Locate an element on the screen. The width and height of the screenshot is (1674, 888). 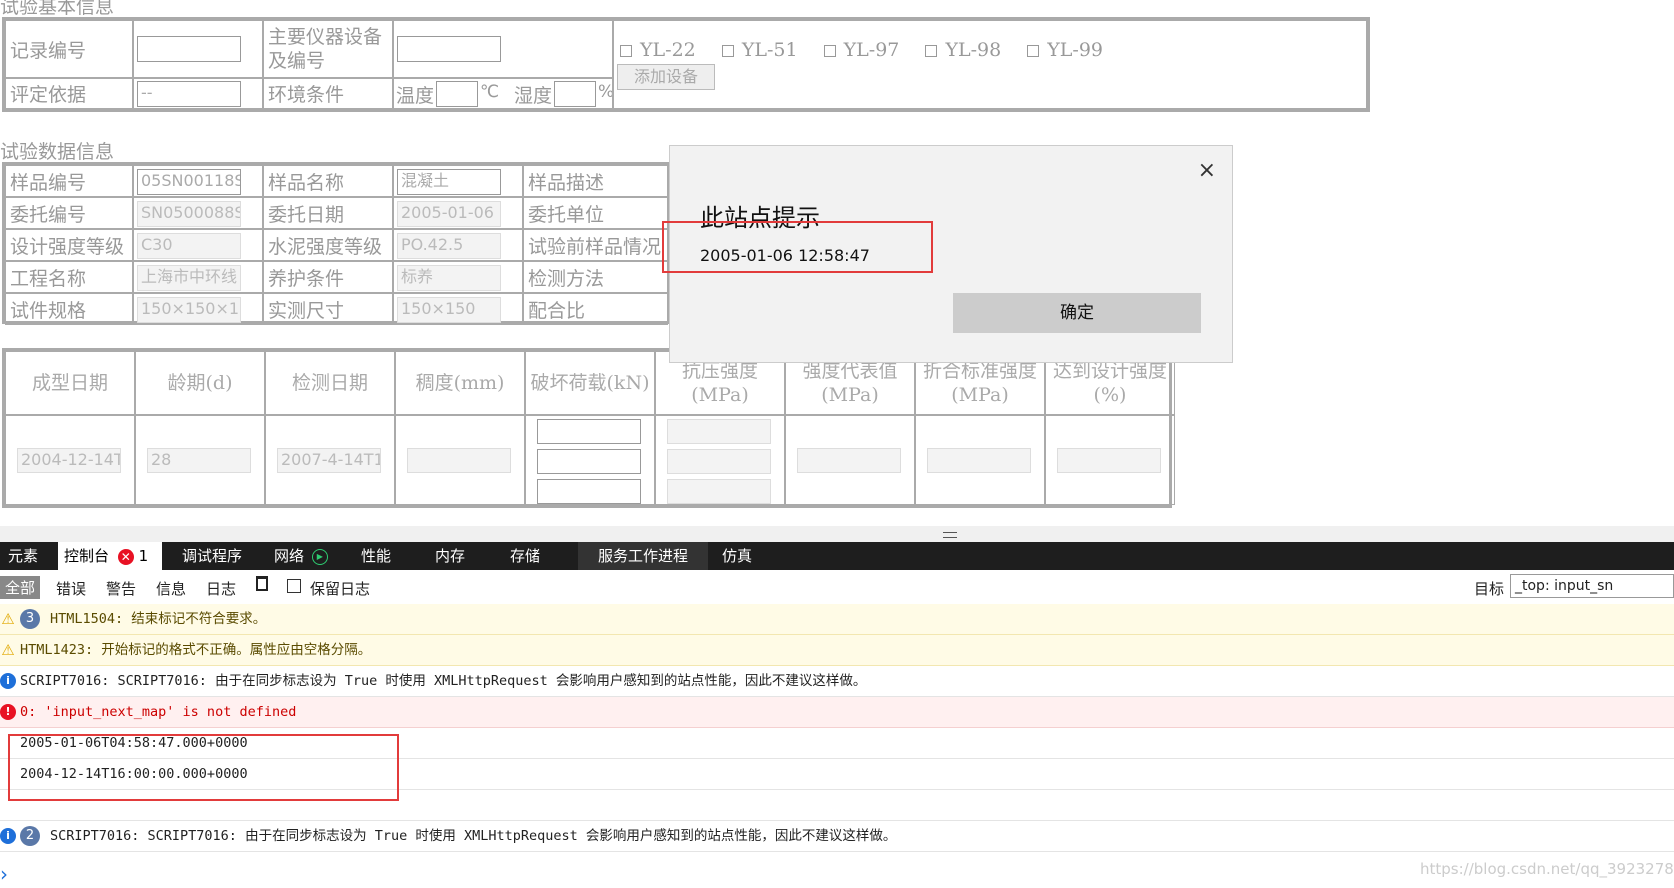
sample-label: 委托单位 is located at coordinates (595, 213).